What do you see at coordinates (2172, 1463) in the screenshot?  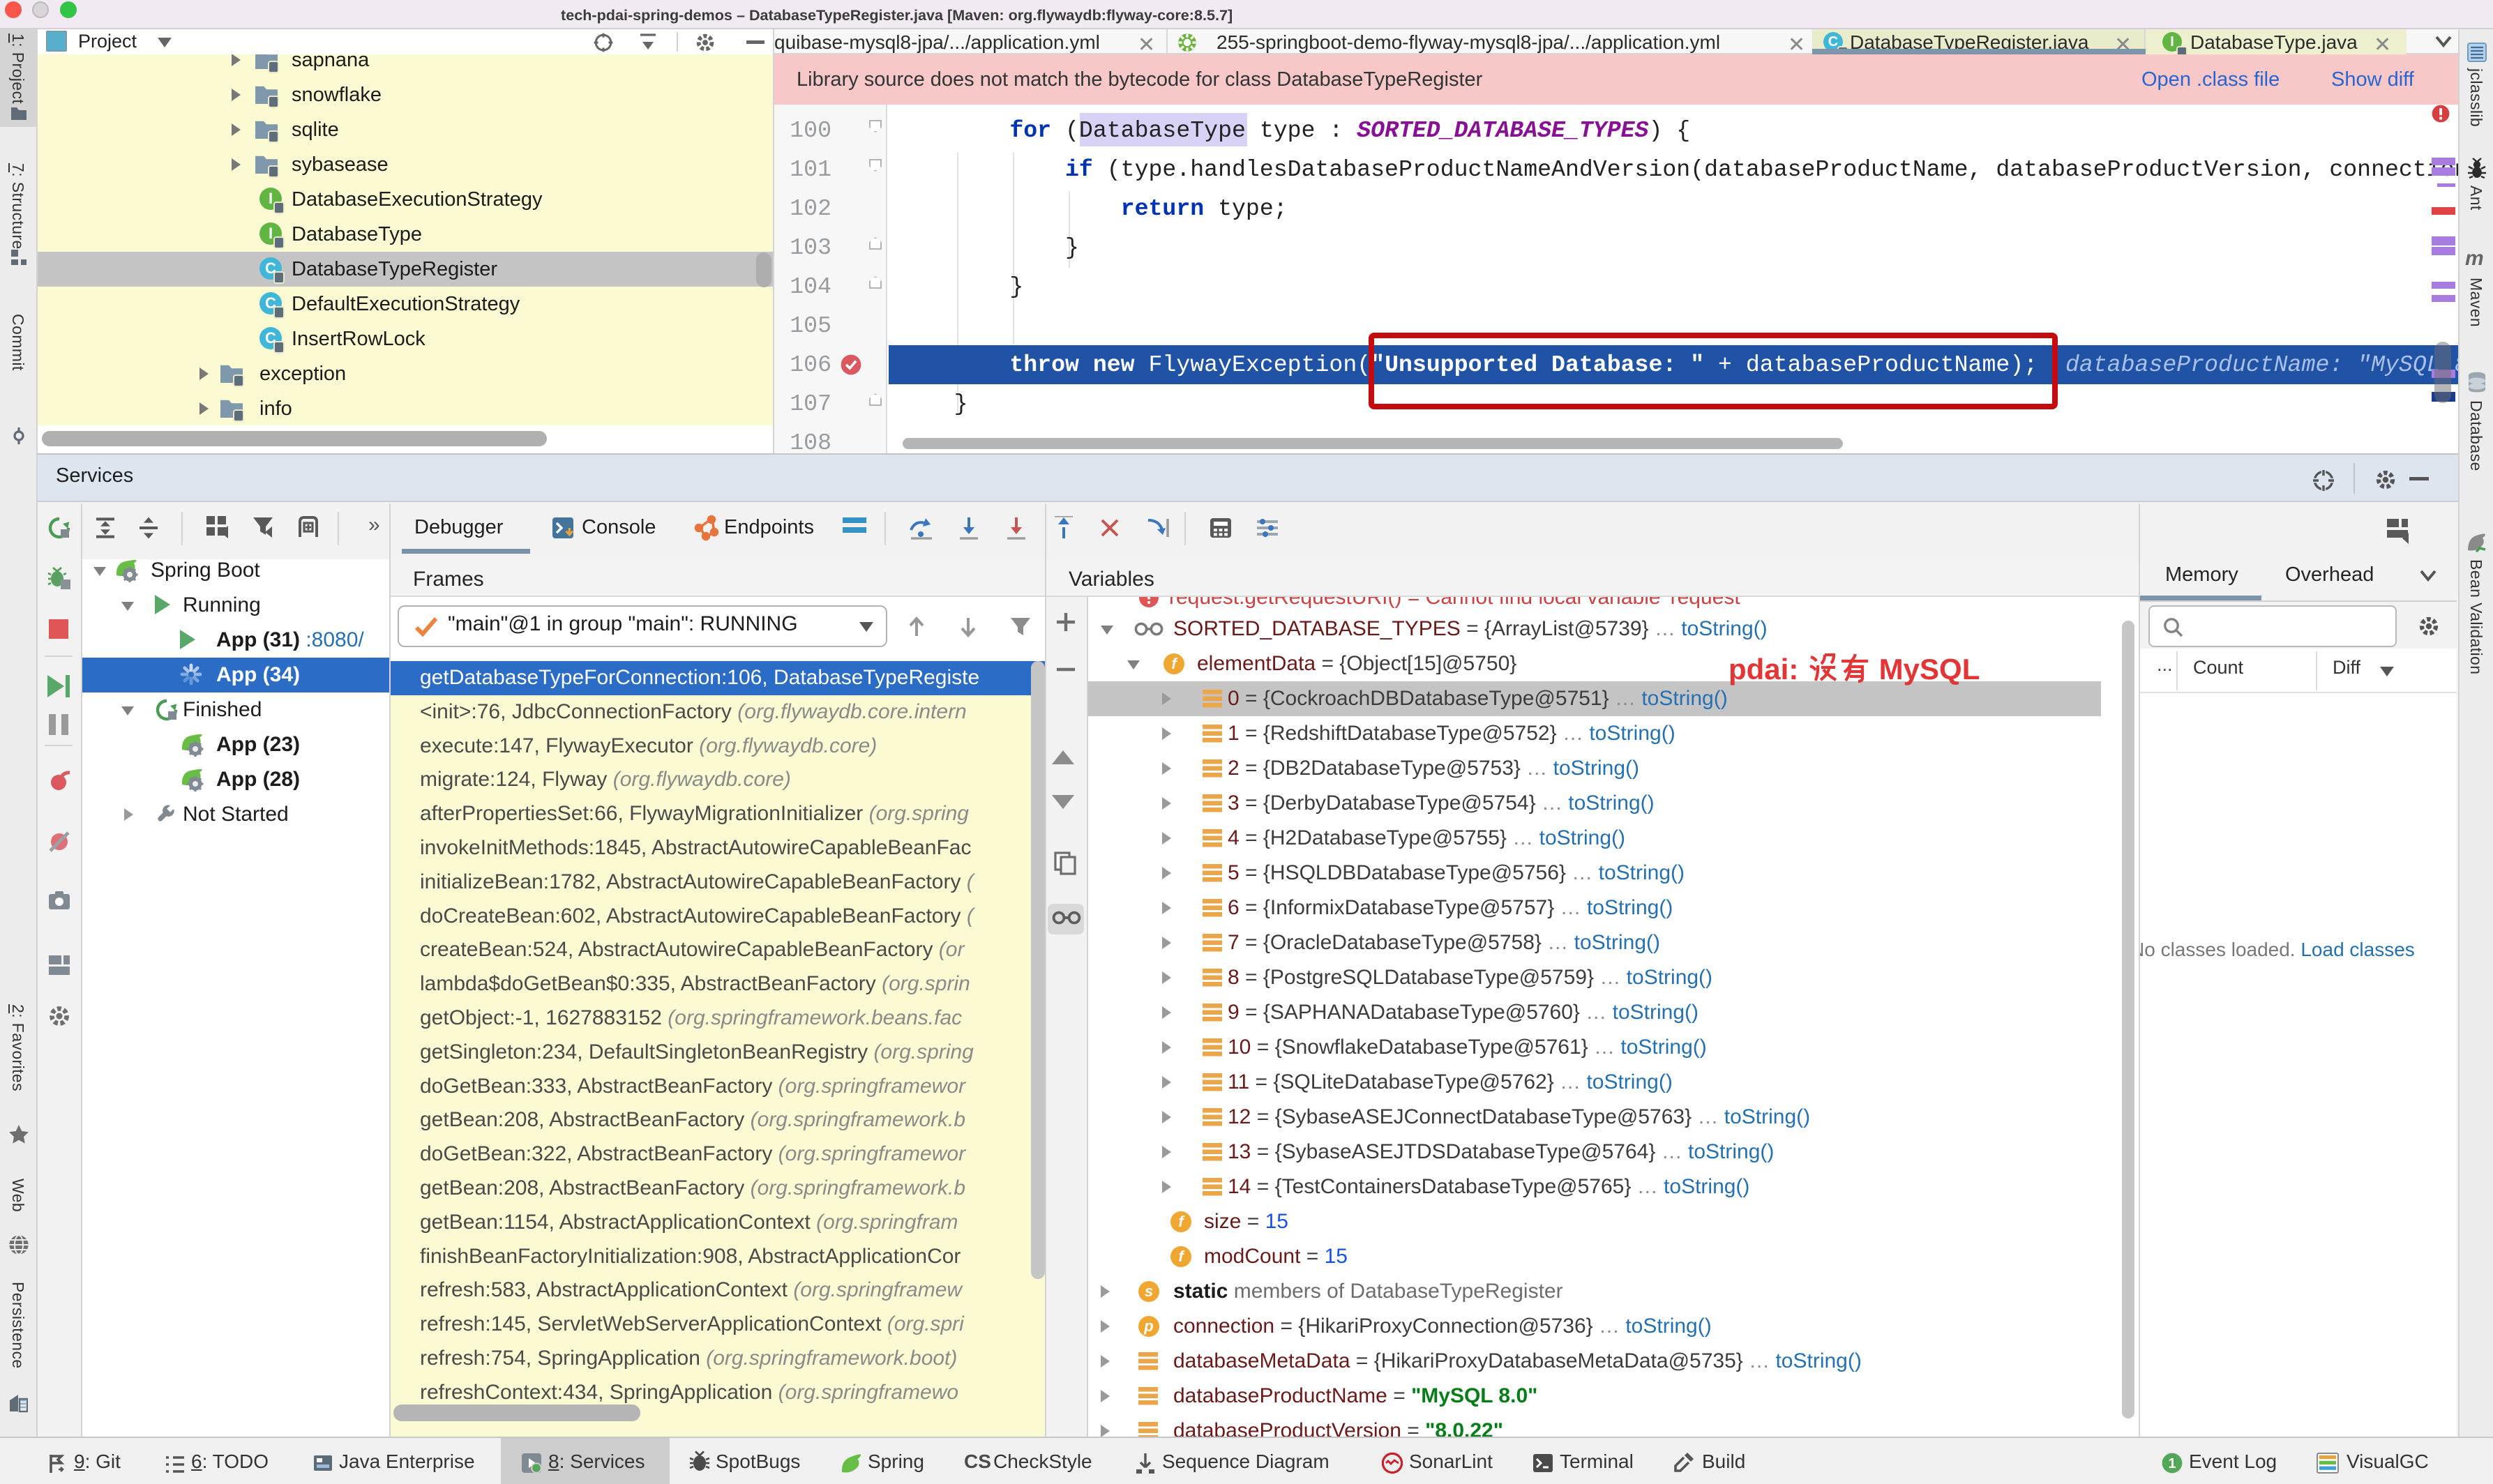 I see `svg-text: 1` at bounding box center [2172, 1463].